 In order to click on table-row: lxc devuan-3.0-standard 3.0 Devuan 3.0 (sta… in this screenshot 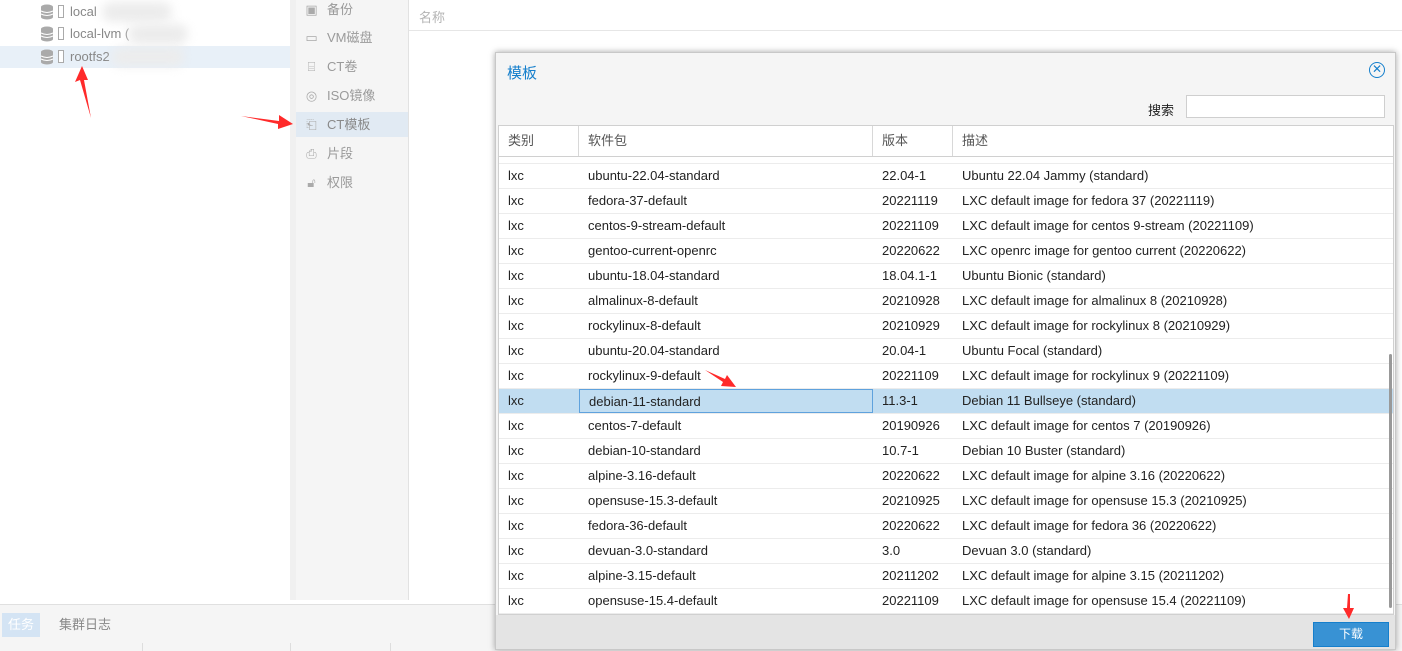, I will do `click(946, 551)`.